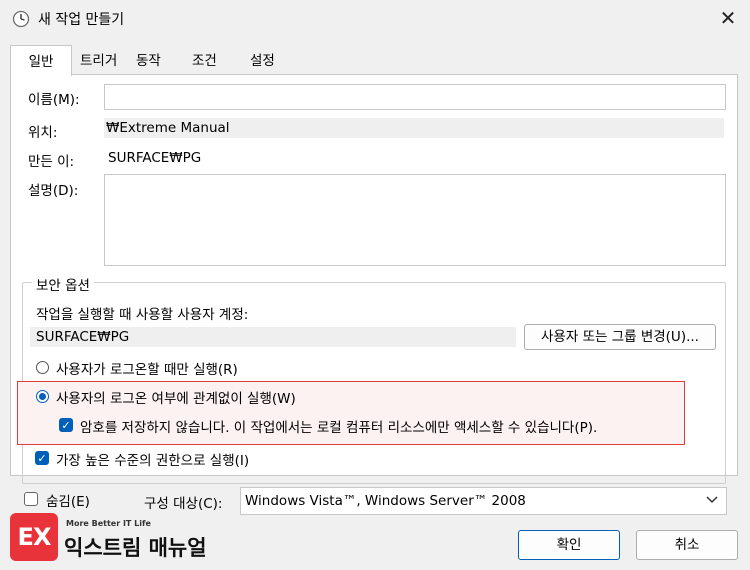 This screenshot has width=750, height=570. I want to click on location-field: ₩Extreme Manual, so click(414, 128).